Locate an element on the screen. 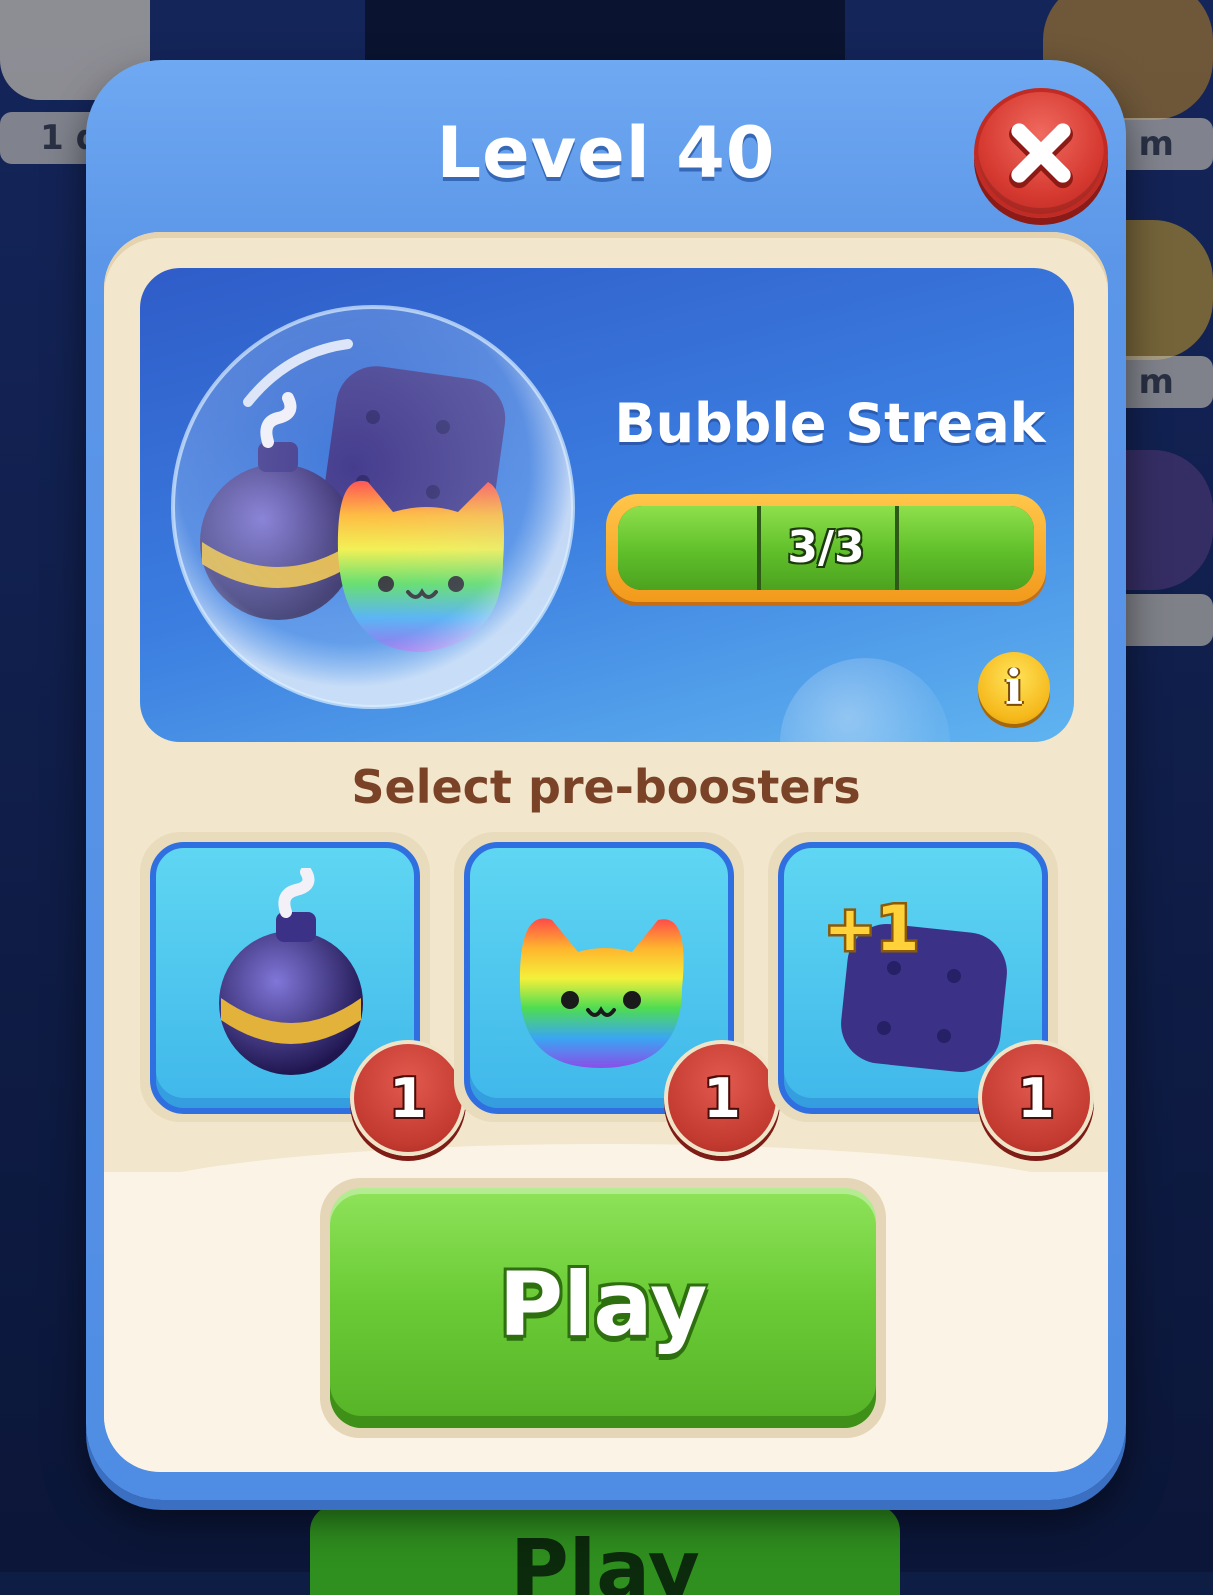  booster-cushion-plus-one: +1 1 is located at coordinates (931, 994).